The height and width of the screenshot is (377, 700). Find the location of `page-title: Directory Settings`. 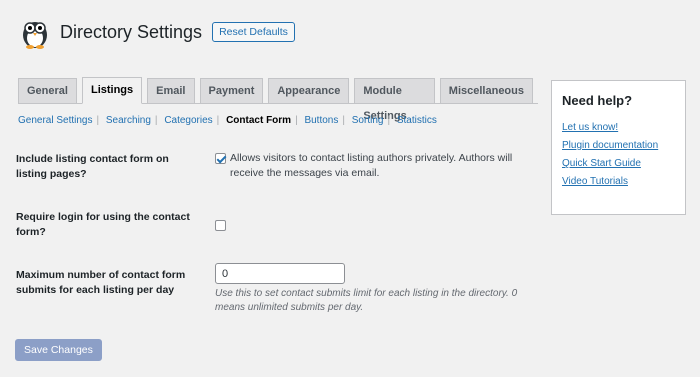

page-title: Directory Settings is located at coordinates (131, 31).